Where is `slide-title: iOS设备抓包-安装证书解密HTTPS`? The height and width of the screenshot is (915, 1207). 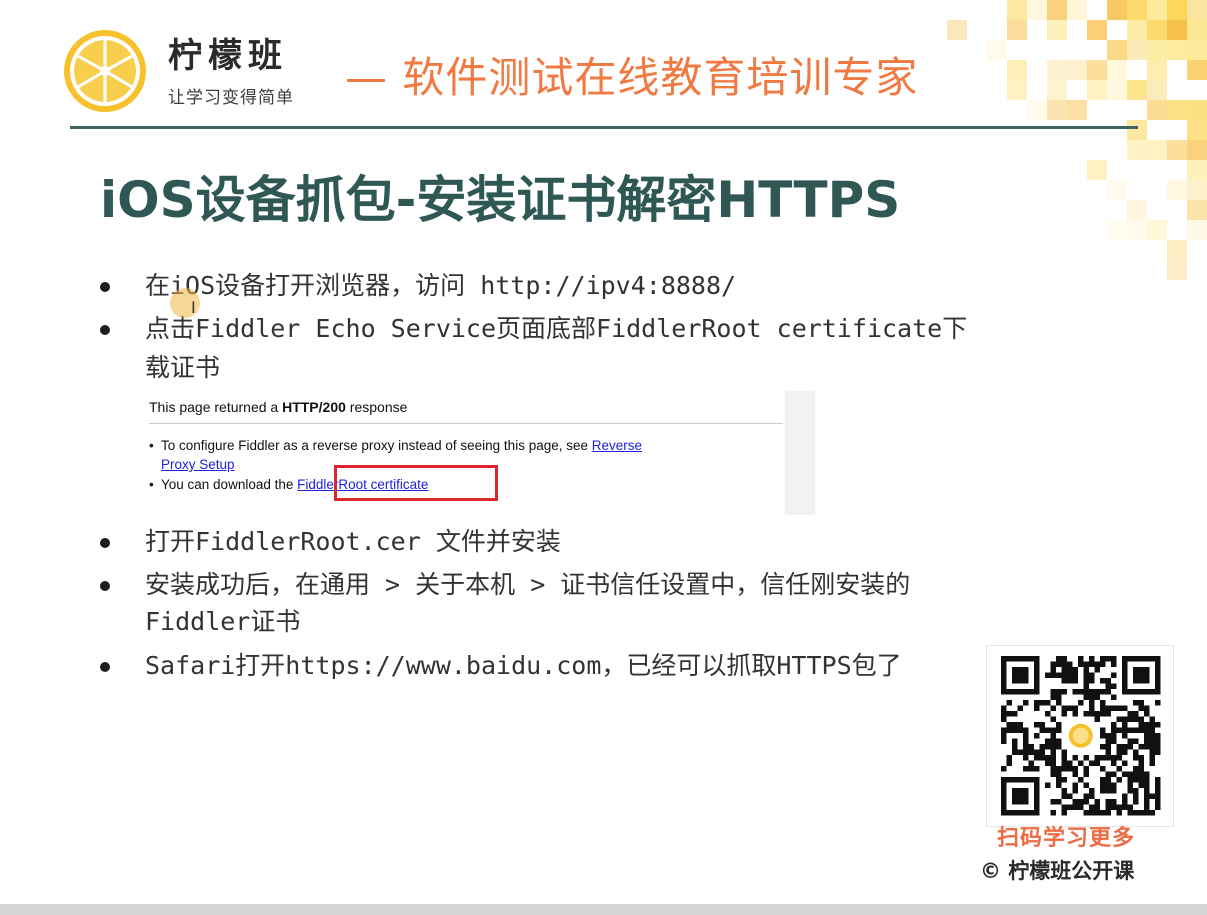
slide-title: iOS设备抓包-安装证书解密HTTPS is located at coordinates (500, 200).